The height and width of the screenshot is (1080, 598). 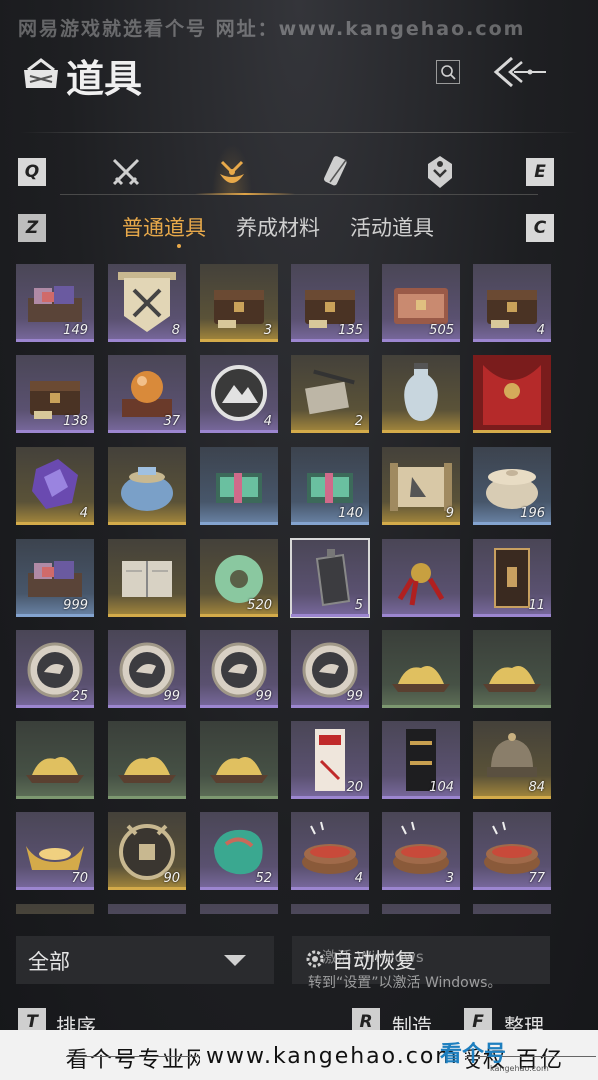 What do you see at coordinates (79, 696) in the screenshot?
I see `item-count: 25` at bounding box center [79, 696].